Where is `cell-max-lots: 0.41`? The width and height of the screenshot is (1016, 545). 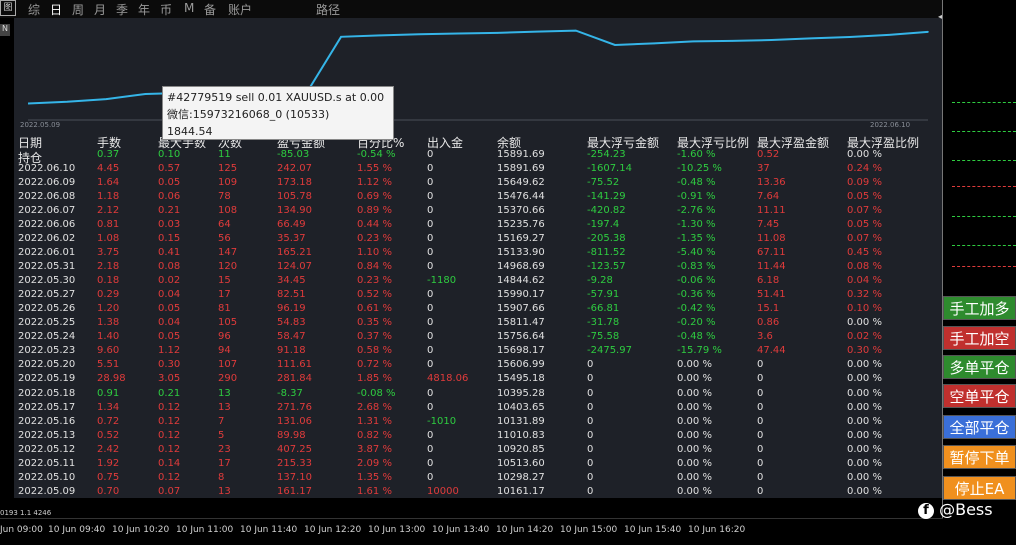 cell-max-lots: 0.41 is located at coordinates (169, 253).